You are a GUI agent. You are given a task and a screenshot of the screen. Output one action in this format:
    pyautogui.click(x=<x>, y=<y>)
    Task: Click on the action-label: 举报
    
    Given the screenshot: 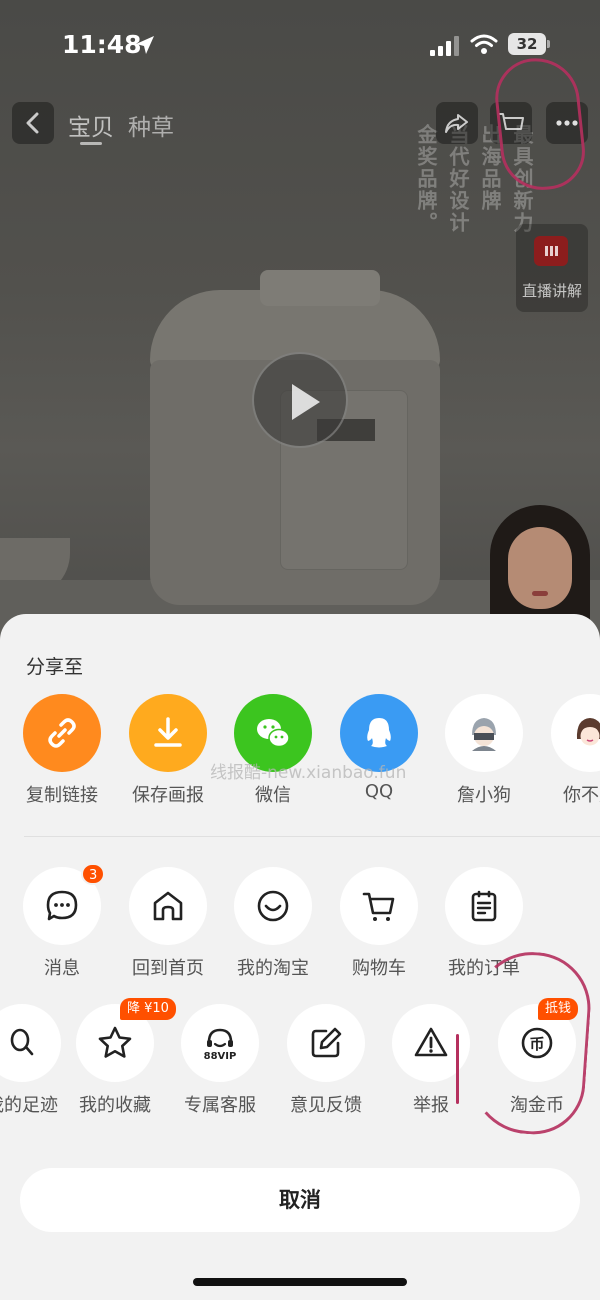 What is the action you would take?
    pyautogui.click(x=431, y=1105)
    